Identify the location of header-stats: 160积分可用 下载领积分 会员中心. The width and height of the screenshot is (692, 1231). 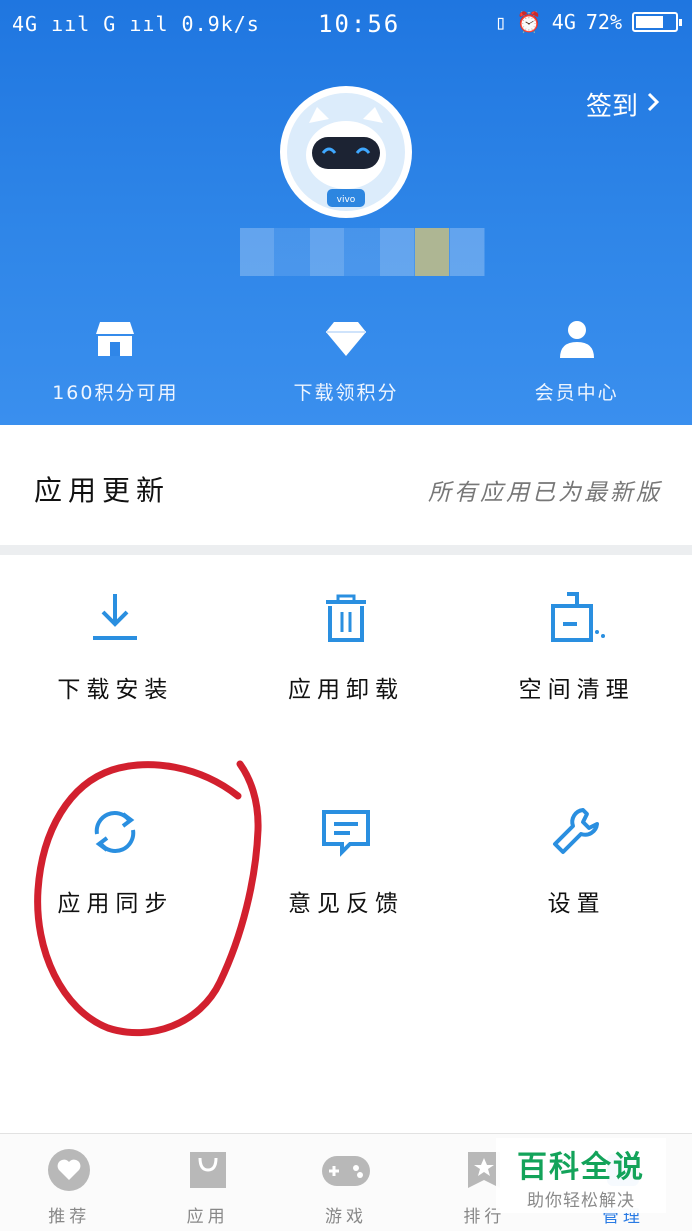
(346, 361).